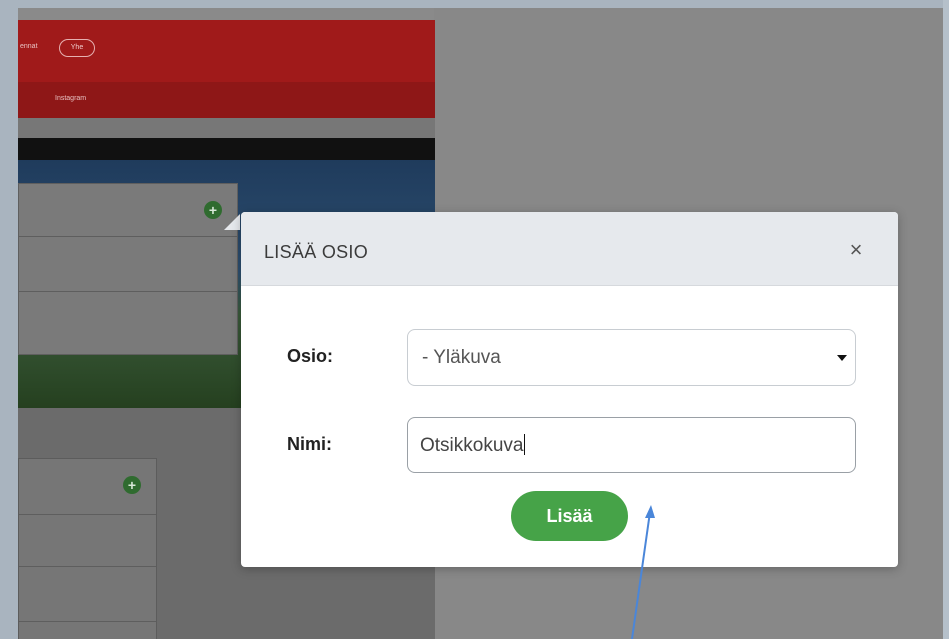 Image resolution: width=949 pixels, height=639 pixels. I want to click on arrow-shaft, so click(641, 575).